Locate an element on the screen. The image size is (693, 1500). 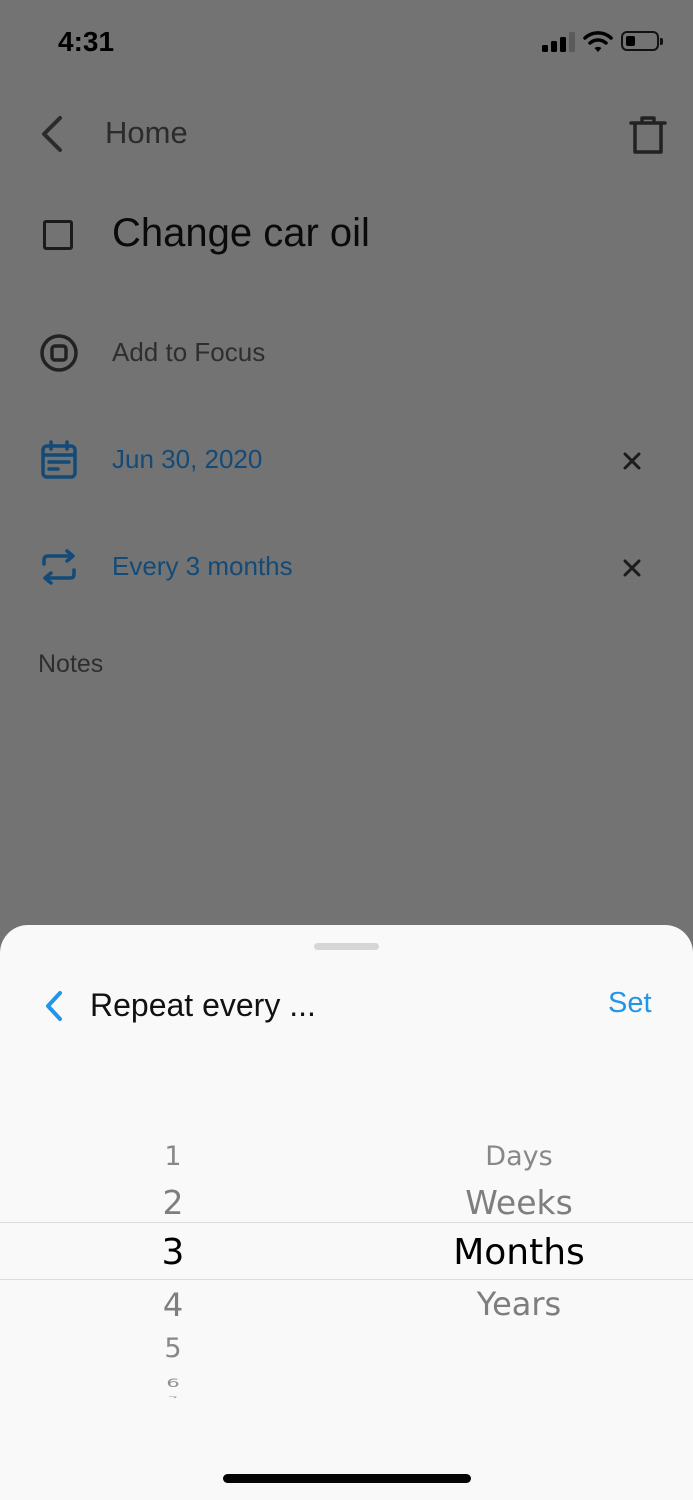
add-to-focus: Add to Focus is located at coordinates (188, 352).